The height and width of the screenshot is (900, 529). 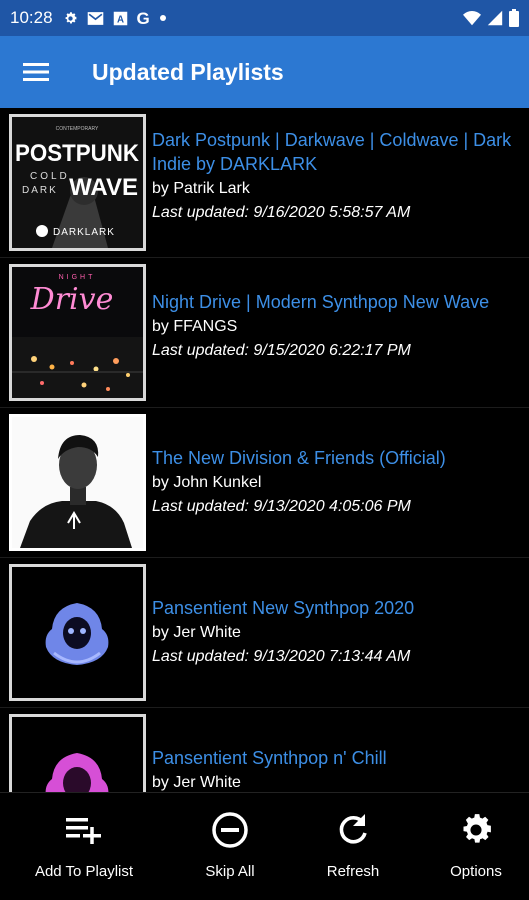 What do you see at coordinates (72, 299) in the screenshot?
I see `cover-drive-text: Drive` at bounding box center [72, 299].